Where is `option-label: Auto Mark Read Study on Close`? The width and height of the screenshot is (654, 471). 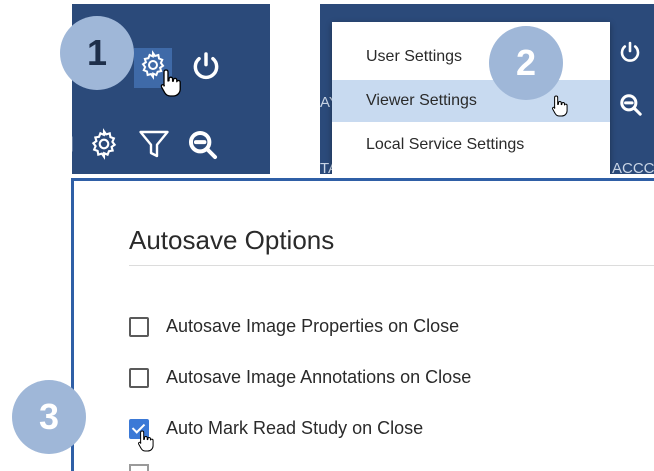 option-label: Auto Mark Read Study on Close is located at coordinates (295, 428).